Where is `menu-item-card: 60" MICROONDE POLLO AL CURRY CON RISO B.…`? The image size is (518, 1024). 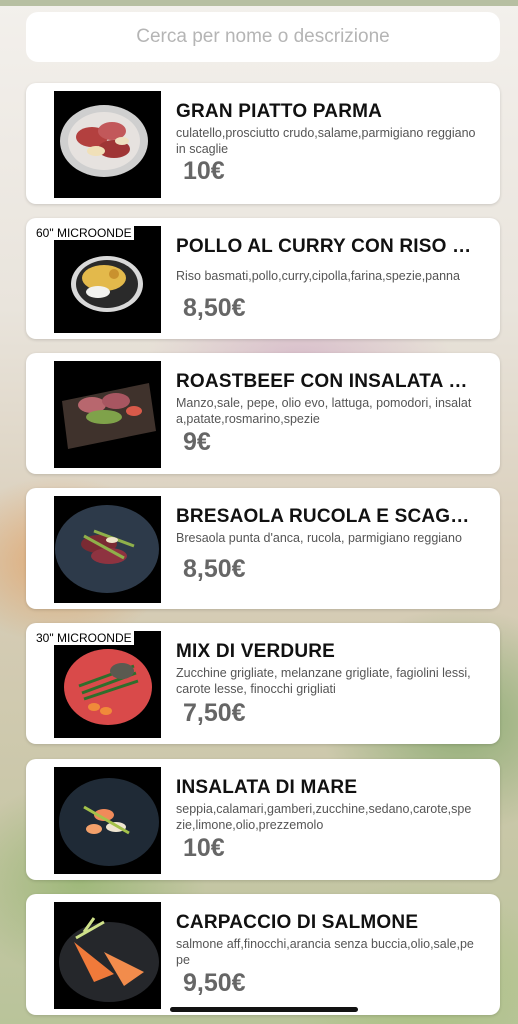
menu-item-card: 60" MICROONDE POLLO AL CURRY CON RISO B.… is located at coordinates (263, 278).